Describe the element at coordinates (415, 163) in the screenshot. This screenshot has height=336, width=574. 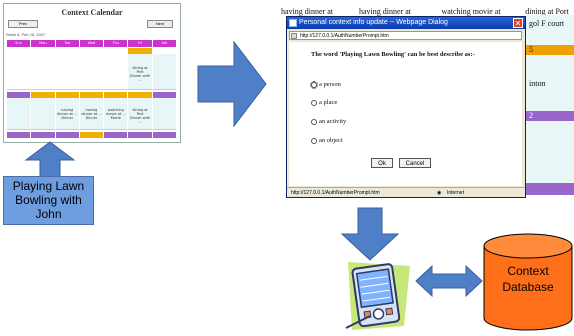
I see `cancel-button: Cancel` at that location.